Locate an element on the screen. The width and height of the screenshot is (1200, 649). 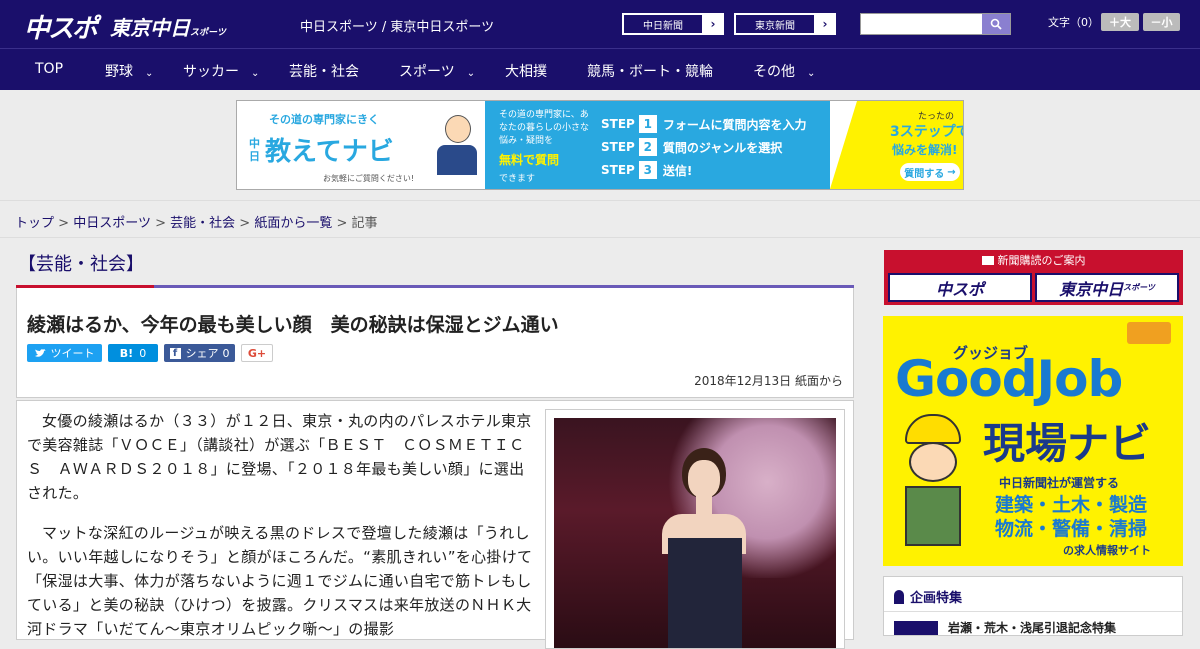
article-photo-frame is located at coordinates (695, 529).